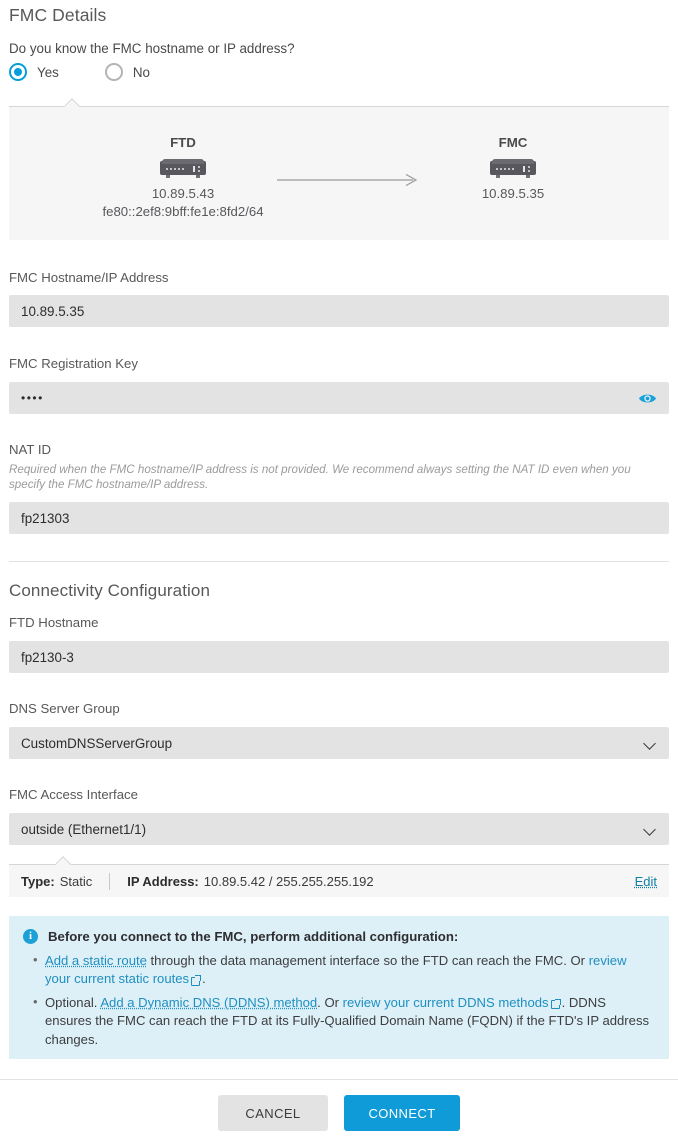  I want to click on ftd-device-icon, so click(183, 168).